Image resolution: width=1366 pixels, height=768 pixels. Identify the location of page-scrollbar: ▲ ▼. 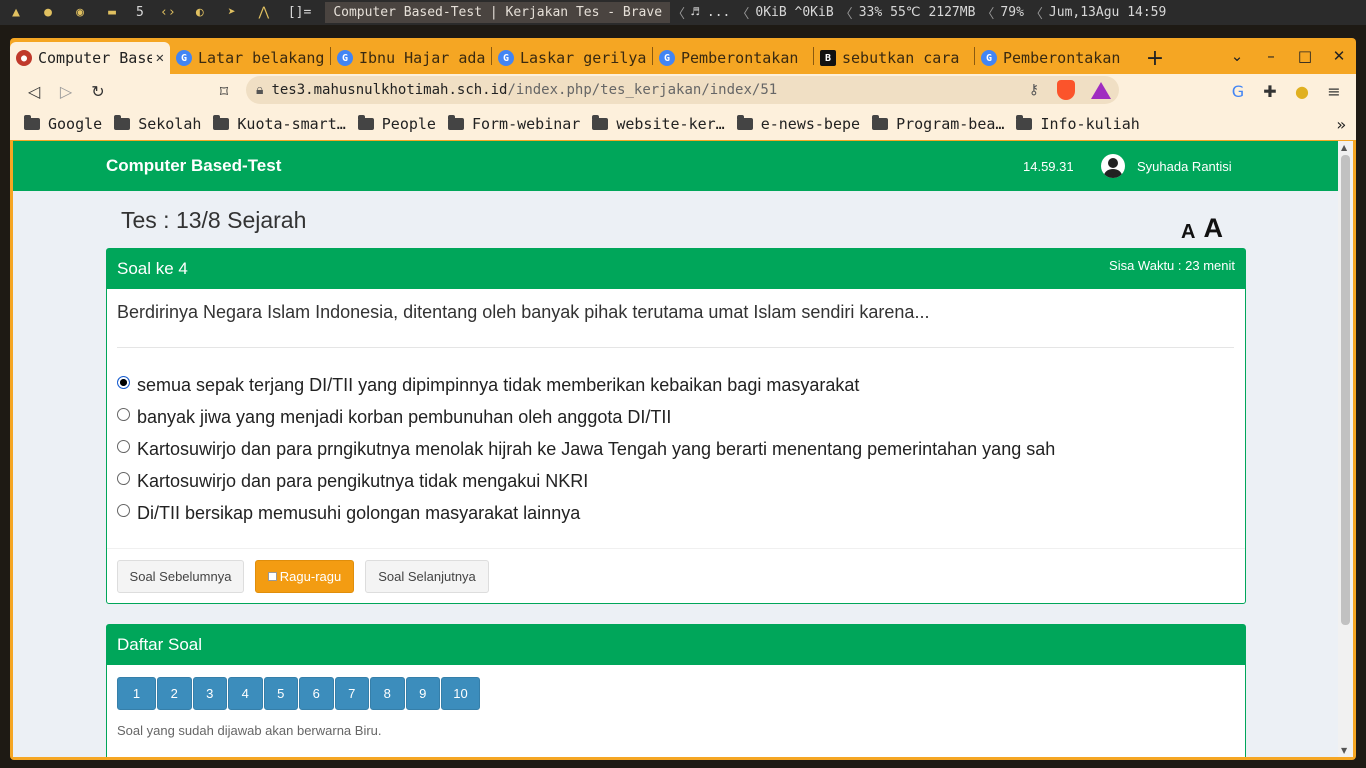
(1345, 449).